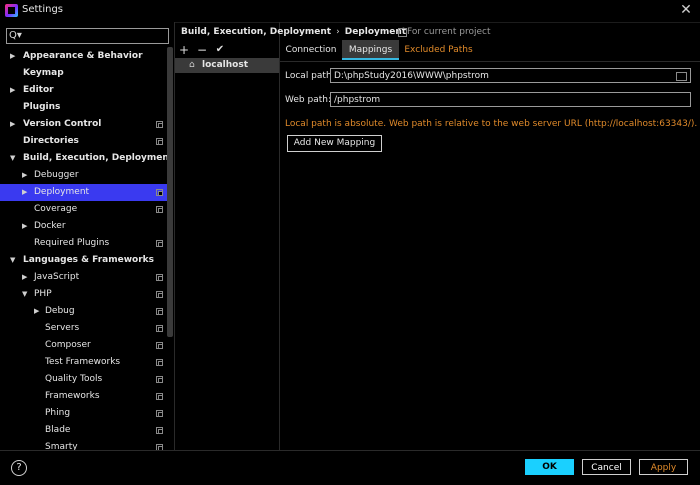 Image resolution: width=700 pixels, height=485 pixels. I want to click on server-item-localhost: ⌂ localhost, so click(227, 65).